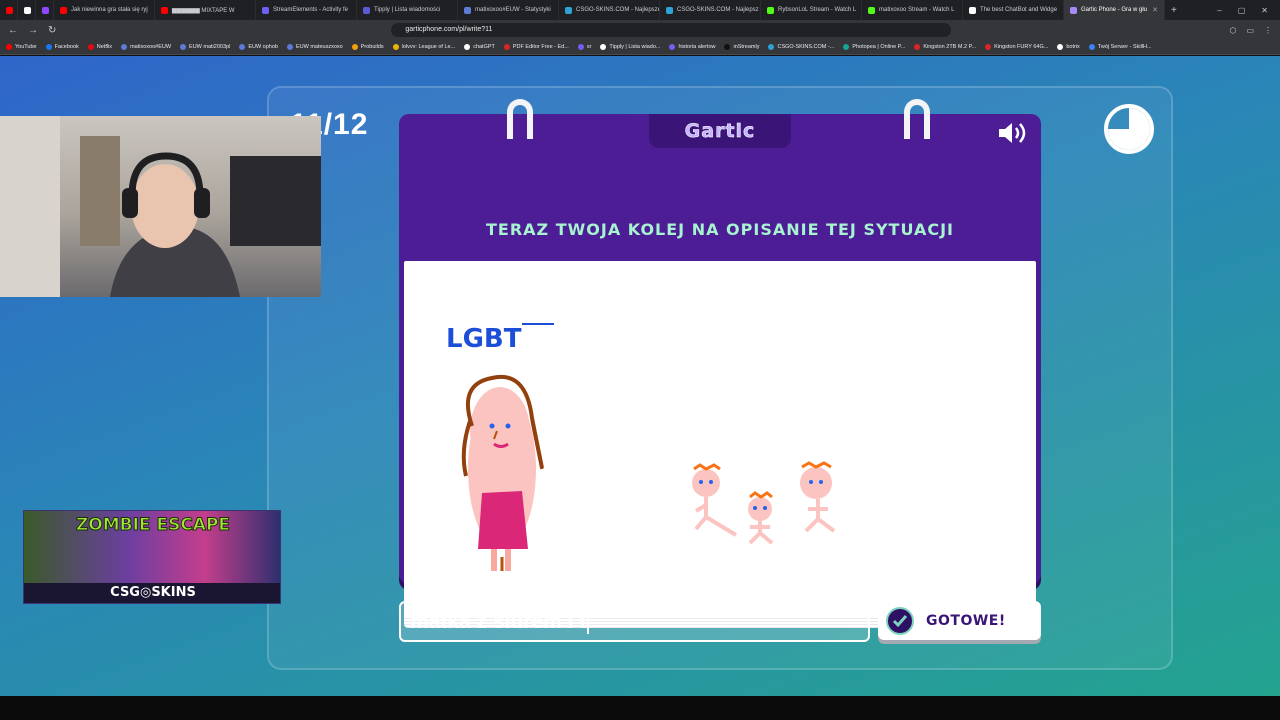 The image size is (1280, 720). I want to click on bookmark-item: Facebook, so click(62, 47).